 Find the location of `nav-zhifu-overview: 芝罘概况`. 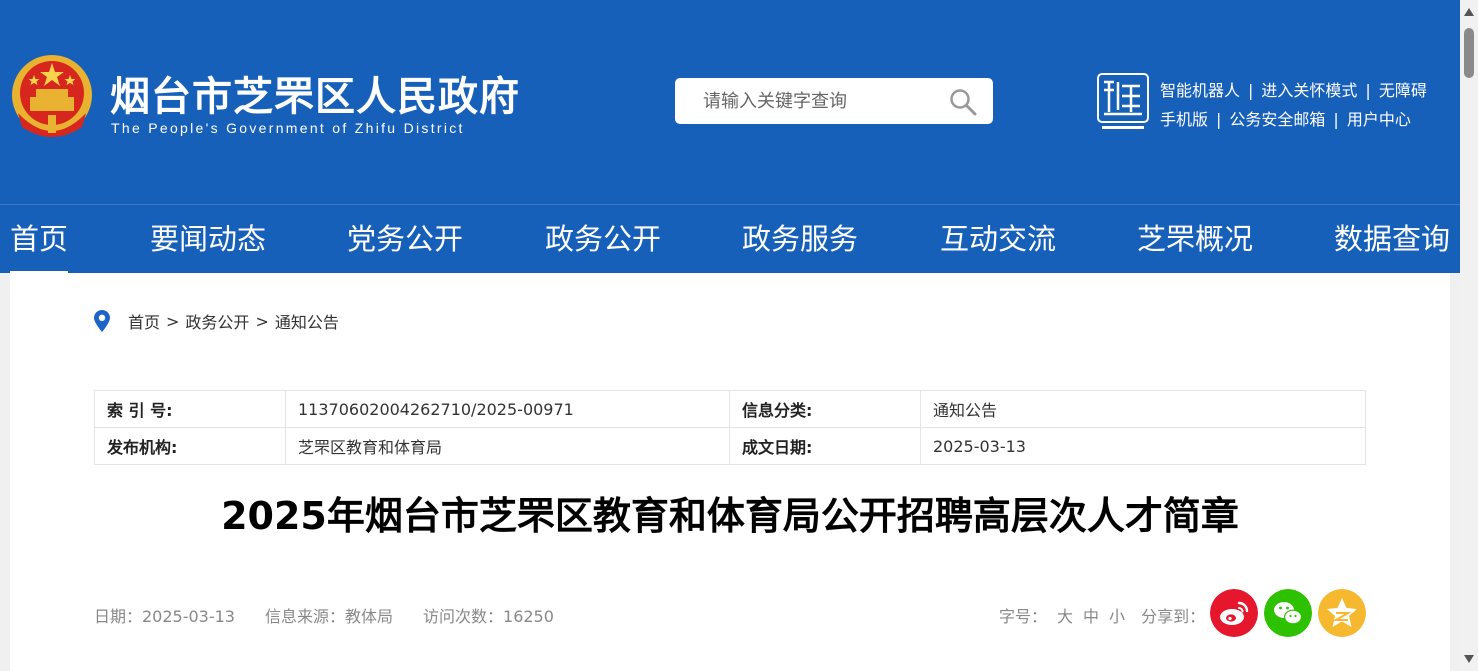

nav-zhifu-overview: 芝罘概况 is located at coordinates (1195, 239).